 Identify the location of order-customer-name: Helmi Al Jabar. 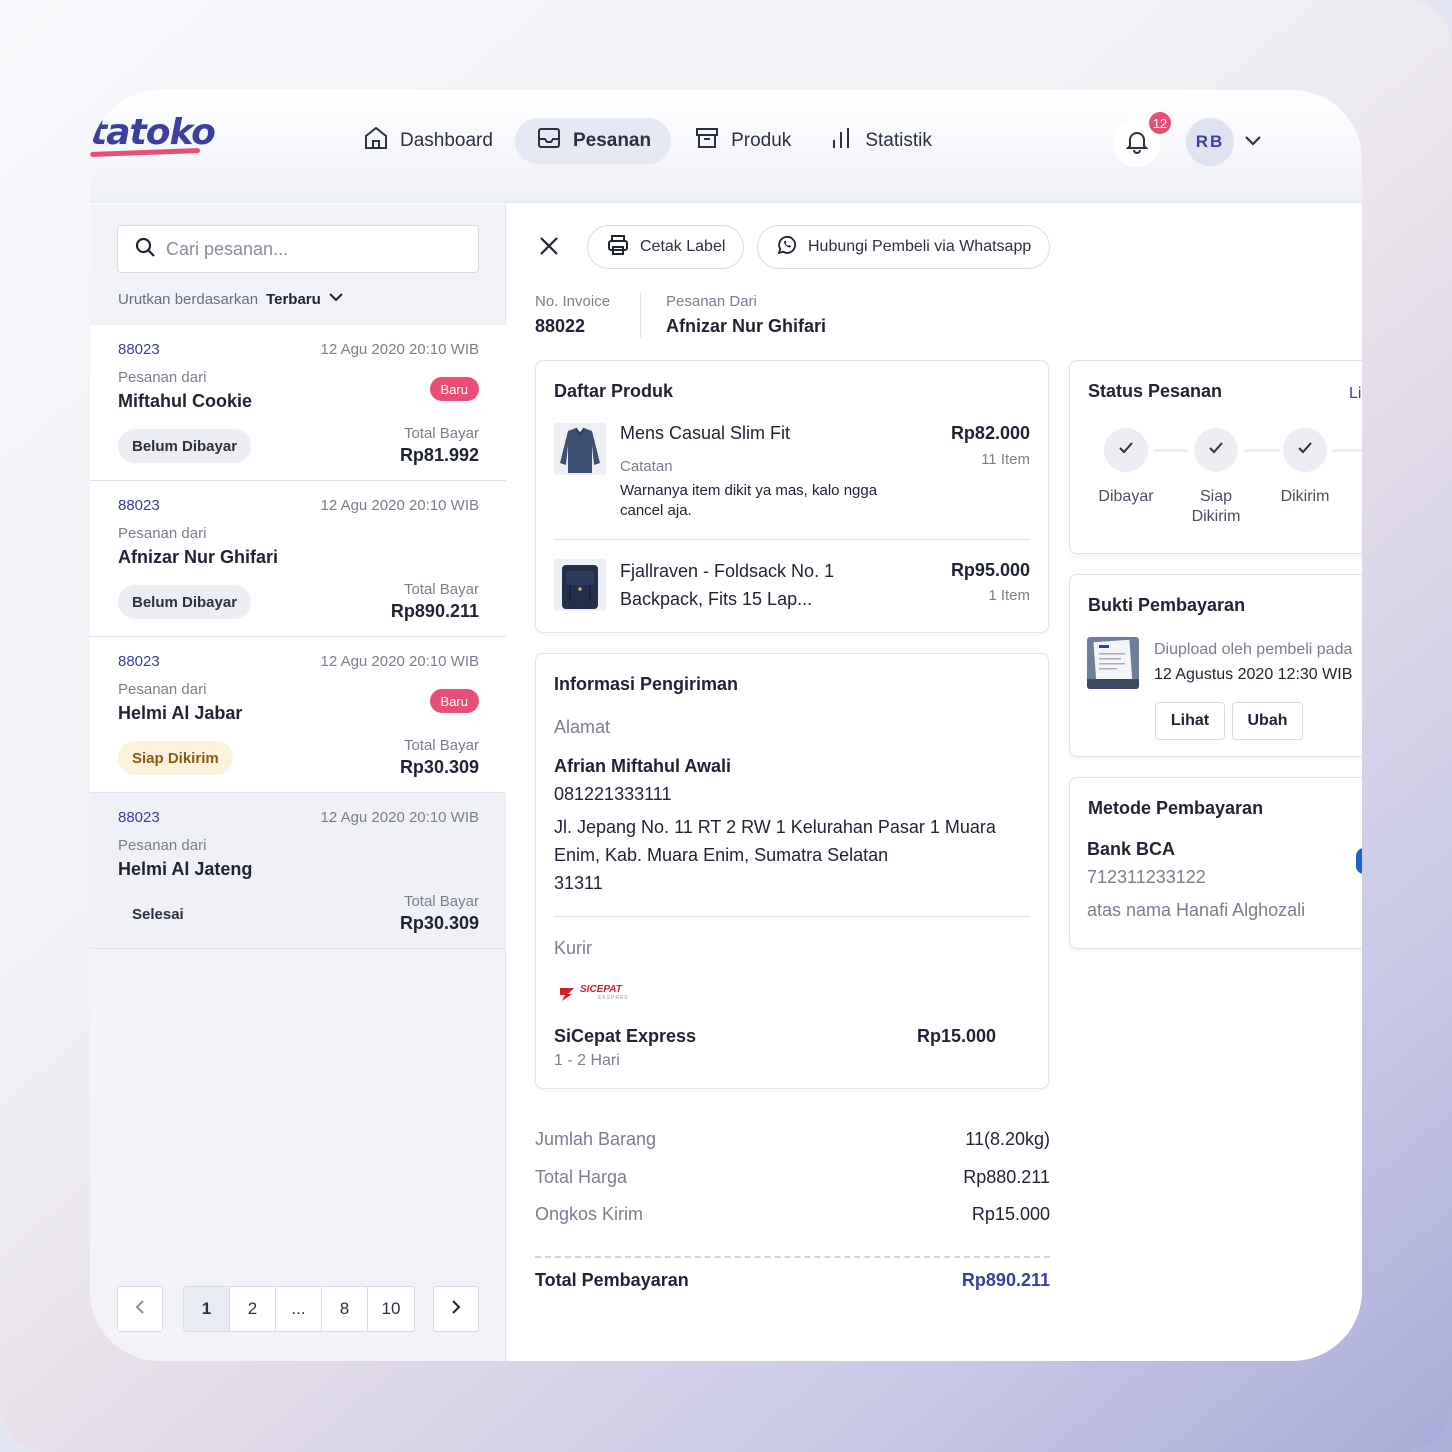
(180, 713).